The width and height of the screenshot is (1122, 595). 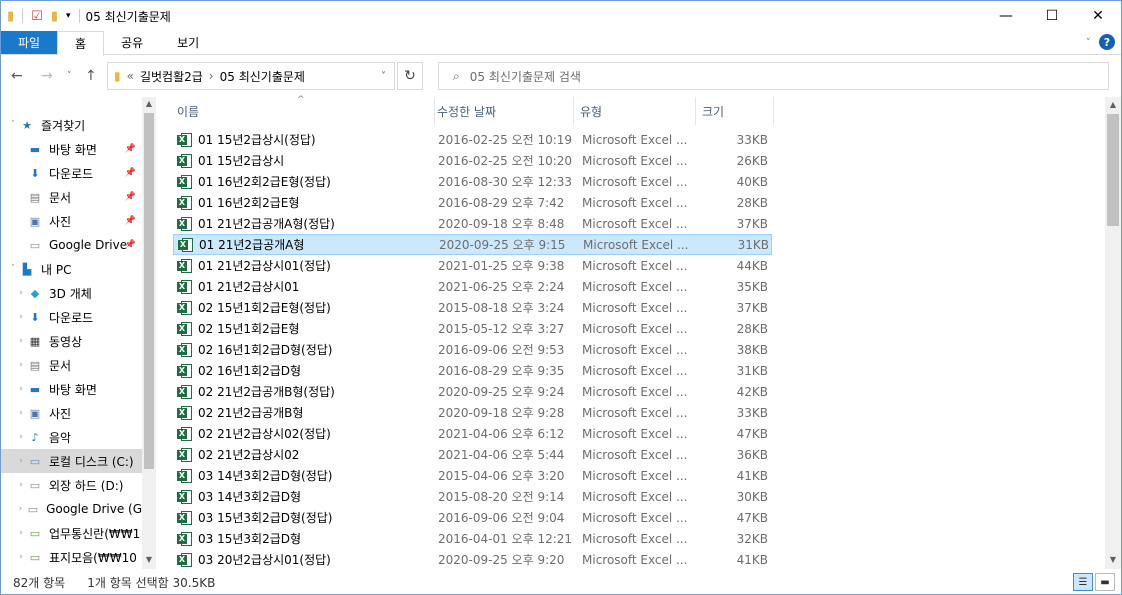 What do you see at coordinates (502, 111) in the screenshot?
I see `column-header-date: 수정한 날짜` at bounding box center [502, 111].